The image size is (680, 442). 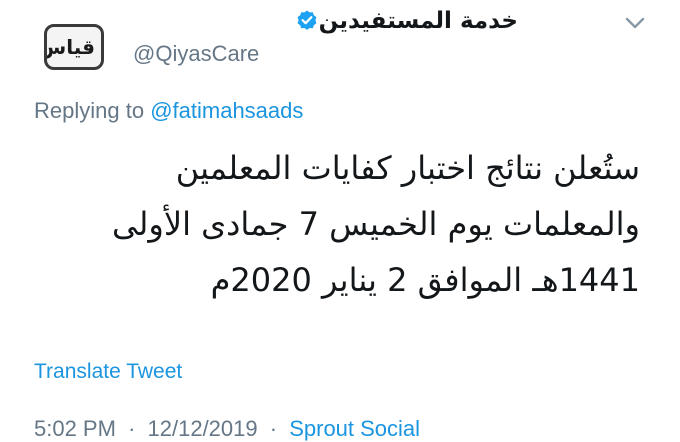 I want to click on author-handle: @QiyasCare, so click(x=196, y=54).